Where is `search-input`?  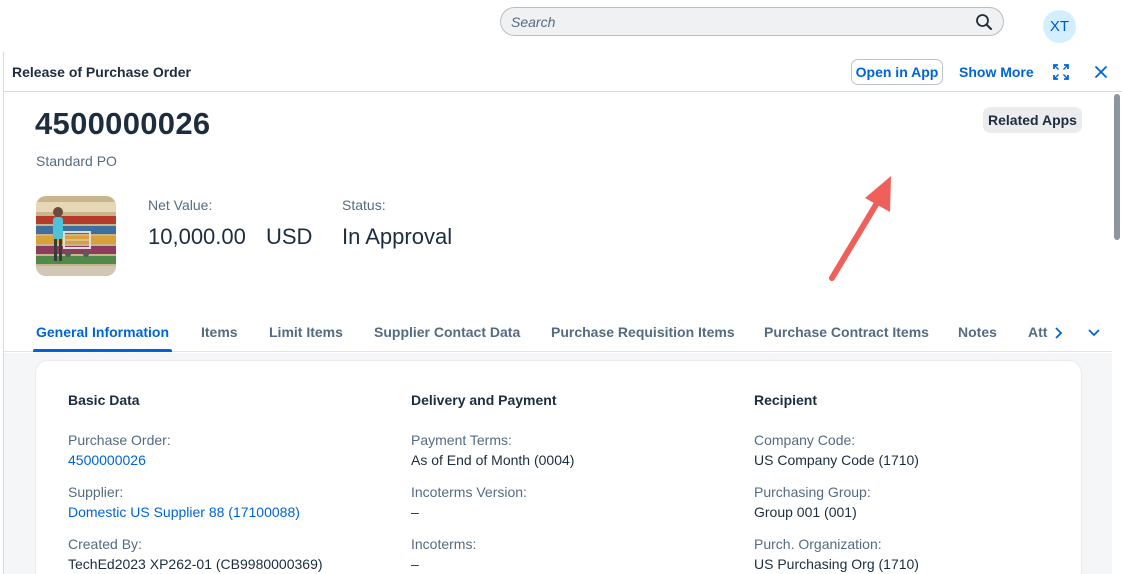
search-input is located at coordinates (731, 22).